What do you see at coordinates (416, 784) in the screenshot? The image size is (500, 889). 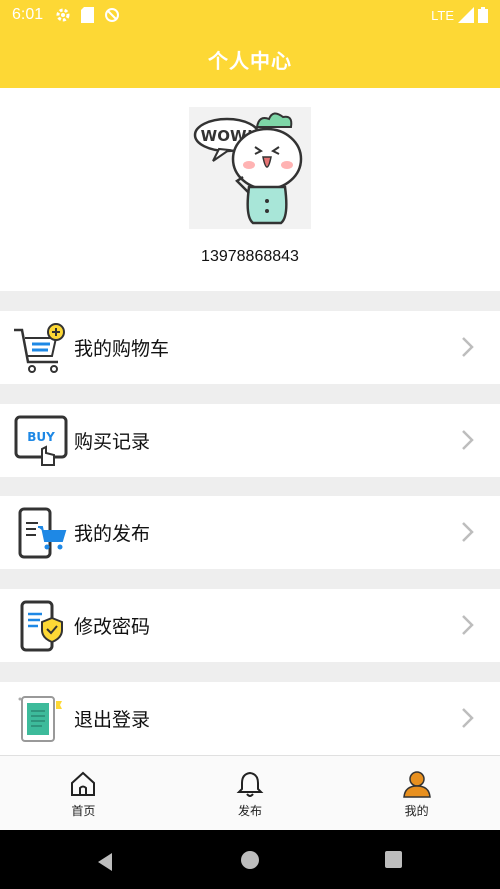 I see `person-icon` at bounding box center [416, 784].